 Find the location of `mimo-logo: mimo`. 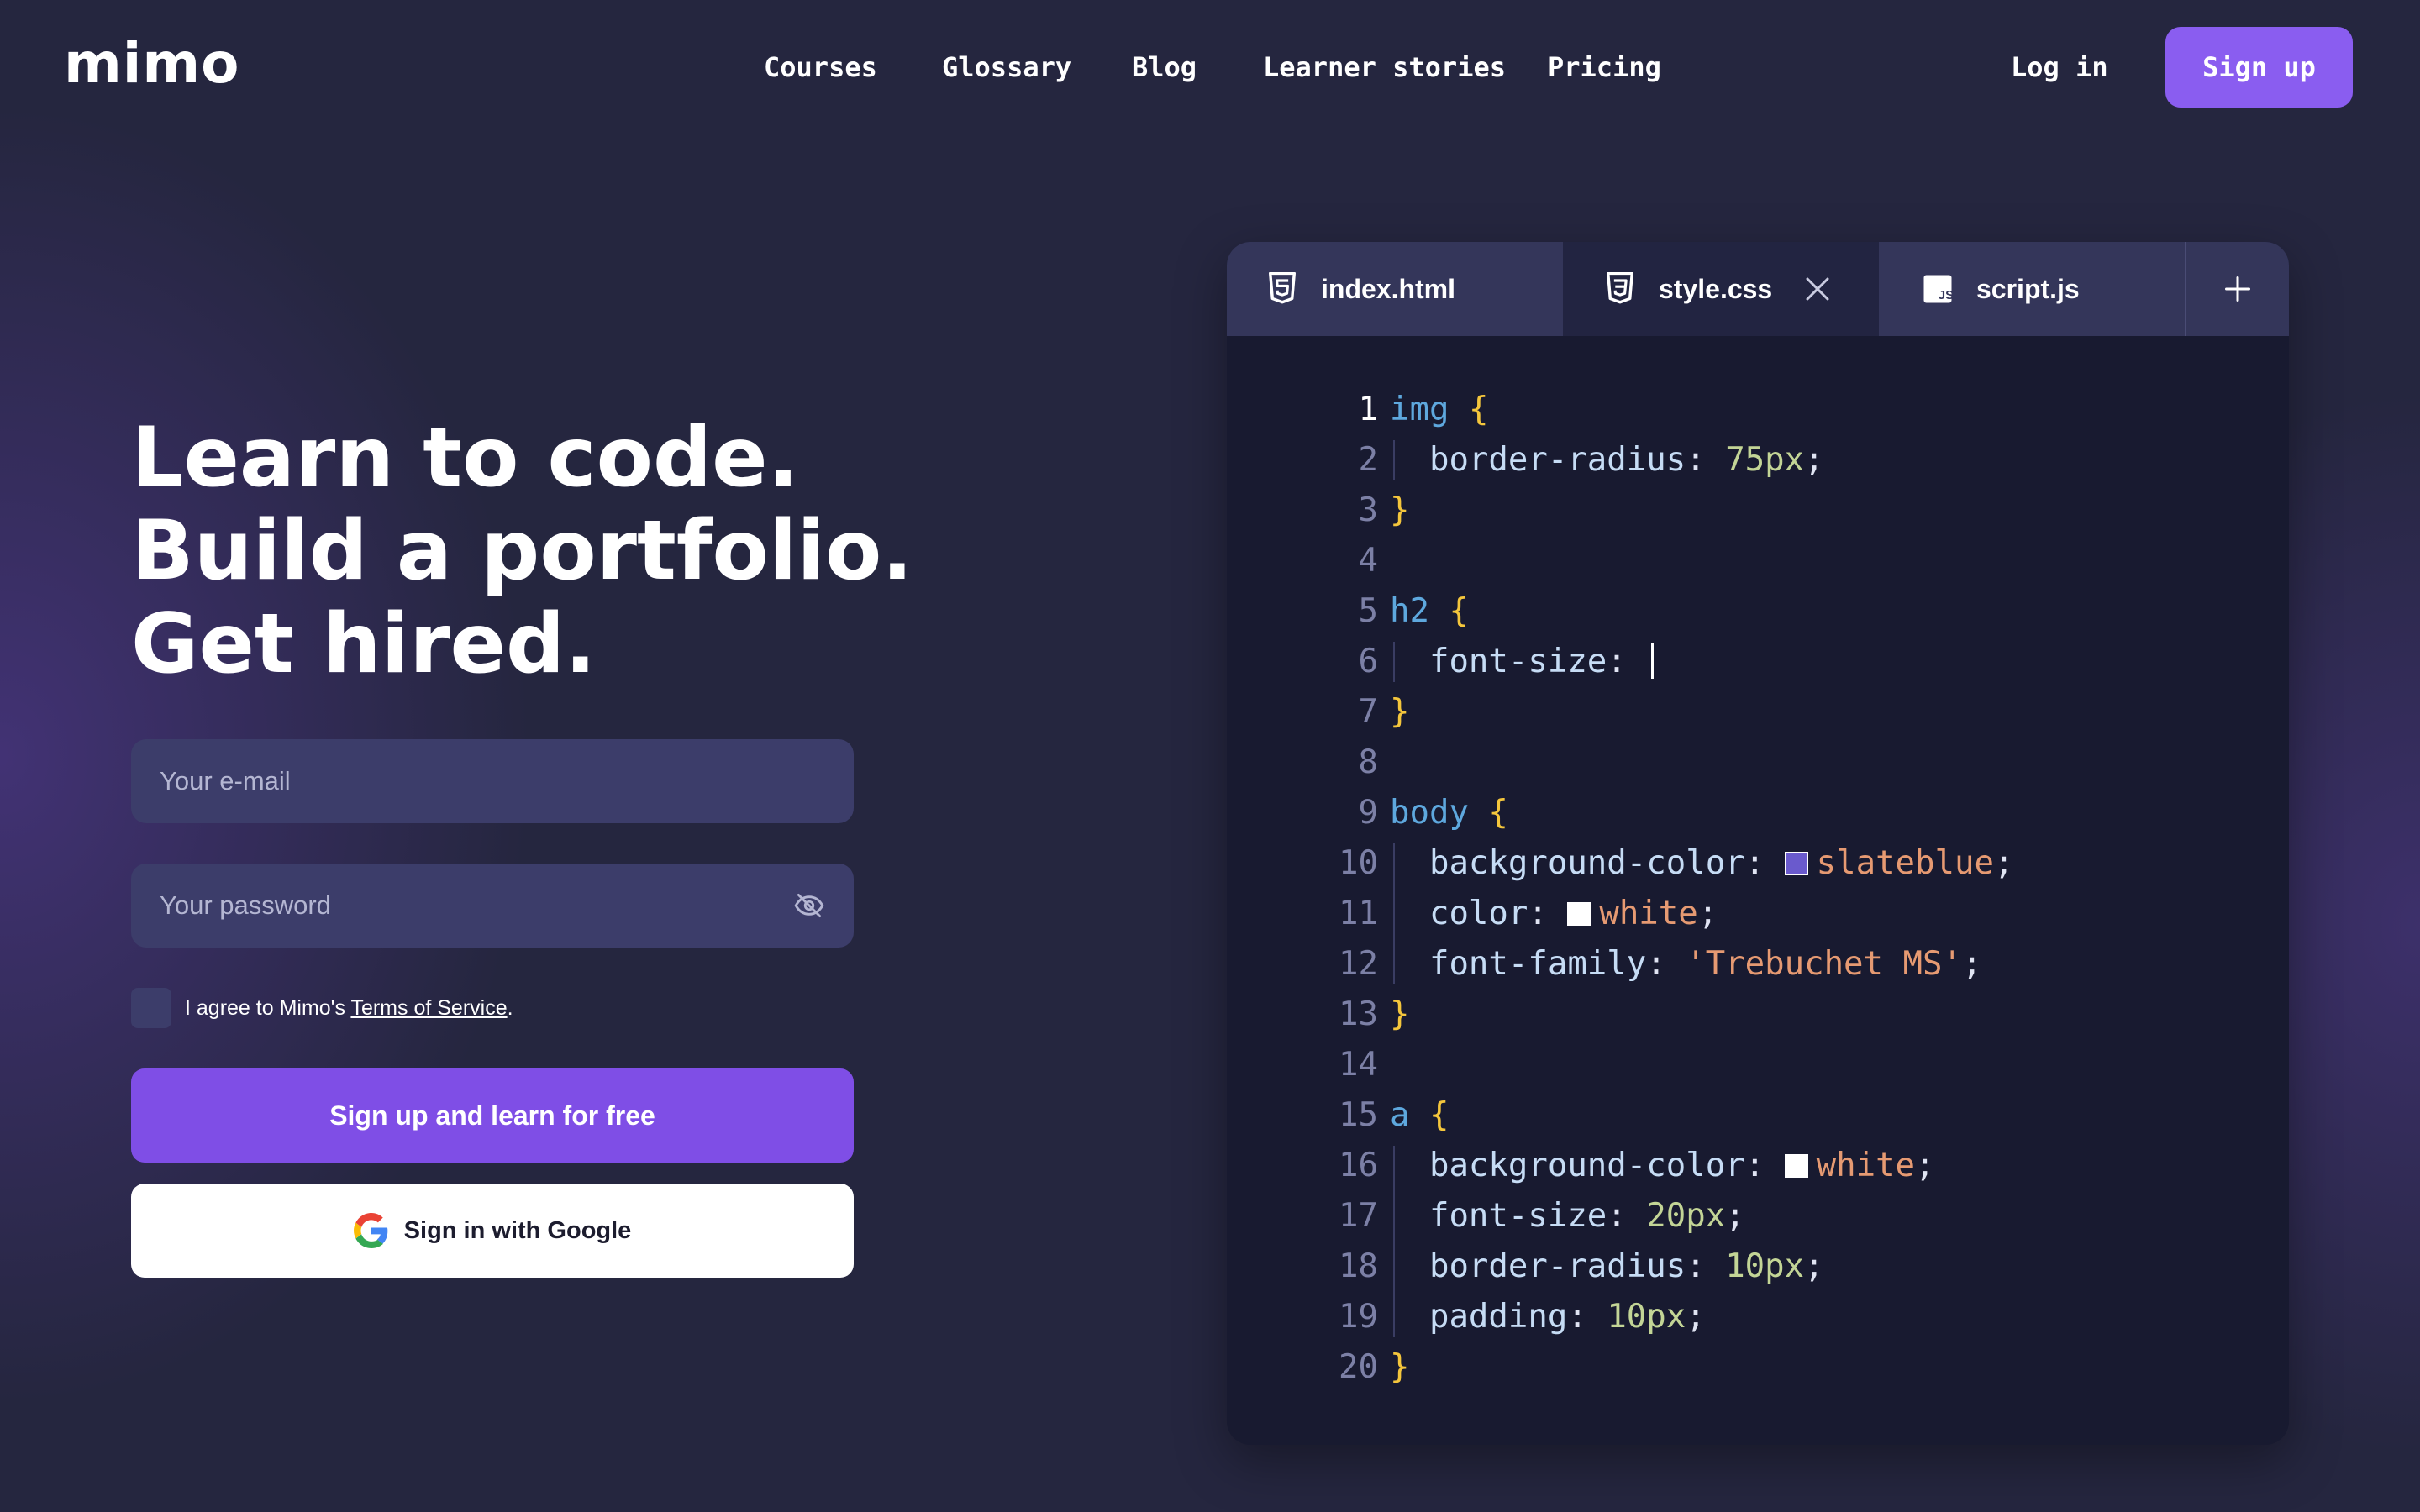

mimo-logo: mimo is located at coordinates (152, 64).